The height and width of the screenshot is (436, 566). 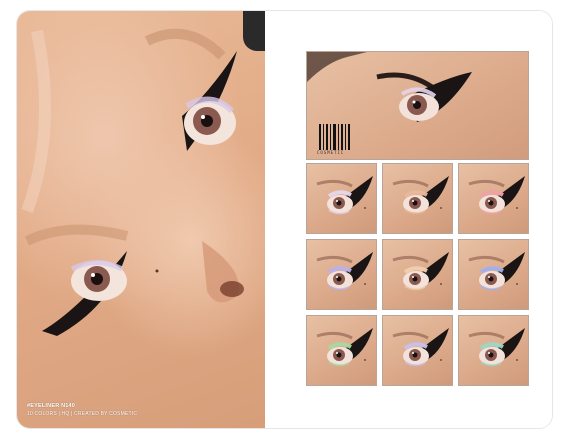 What do you see at coordinates (51, 406) in the screenshot?
I see `caption-title: #EYELINER N140` at bounding box center [51, 406].